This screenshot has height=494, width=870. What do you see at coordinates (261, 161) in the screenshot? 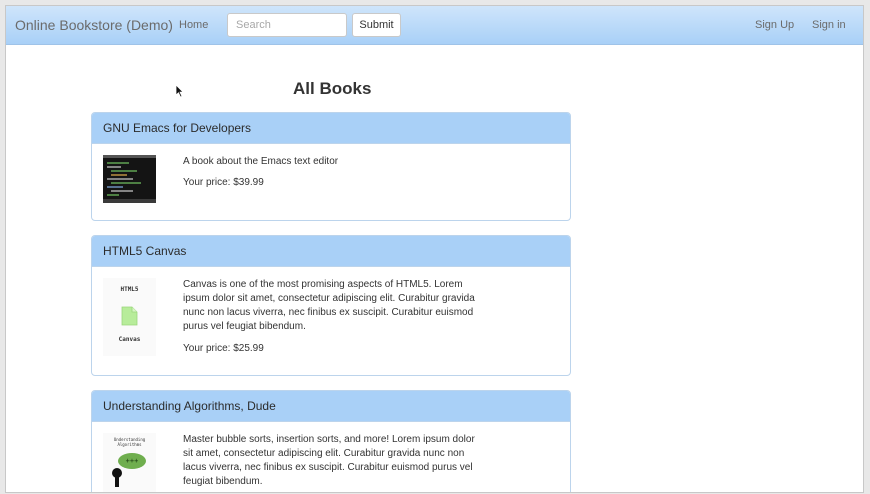
I see `book-description: A book about the Emacs text editor` at bounding box center [261, 161].